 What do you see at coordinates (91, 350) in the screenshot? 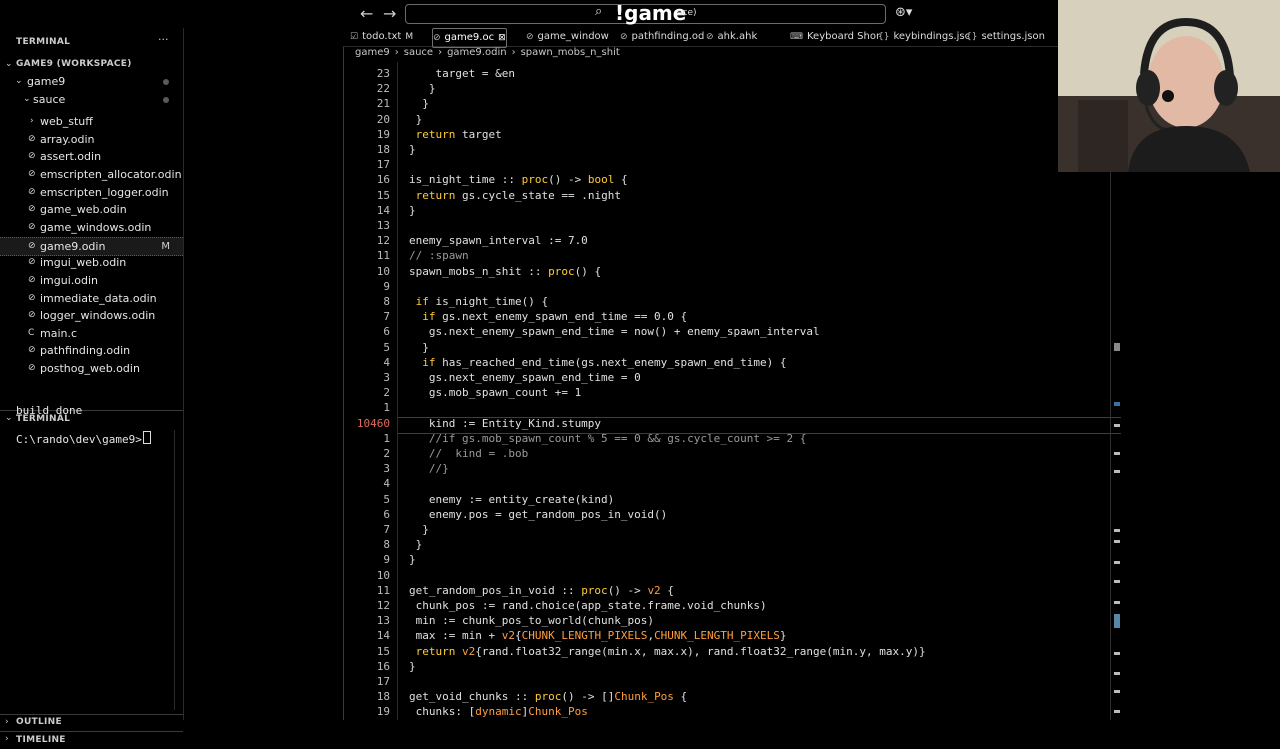
I see `file-item: ⊘ pathfinding.odin` at bounding box center [91, 350].